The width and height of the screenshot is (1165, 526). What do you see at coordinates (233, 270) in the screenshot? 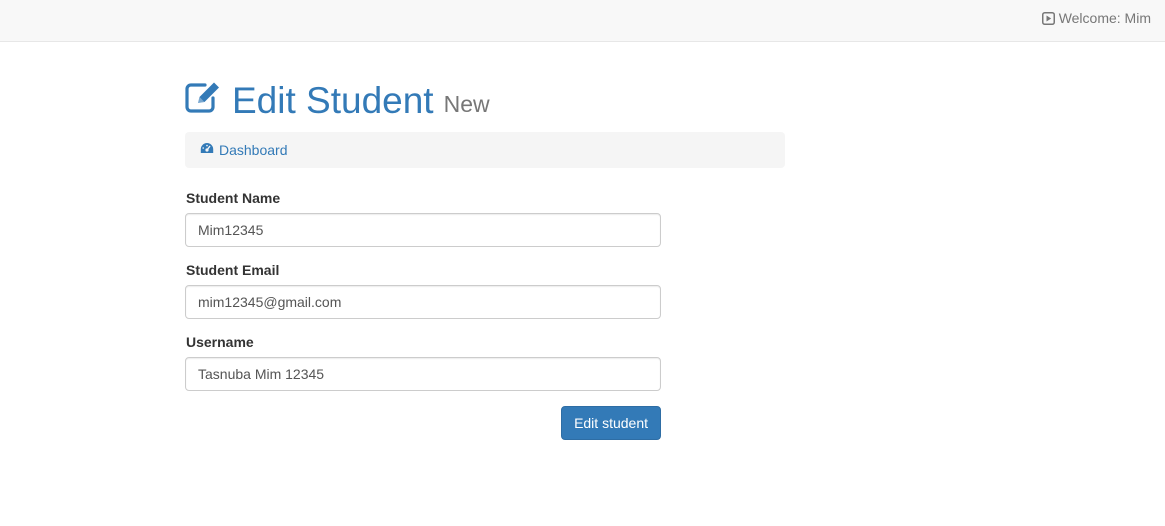
I see `student-email-label: Student Email` at bounding box center [233, 270].